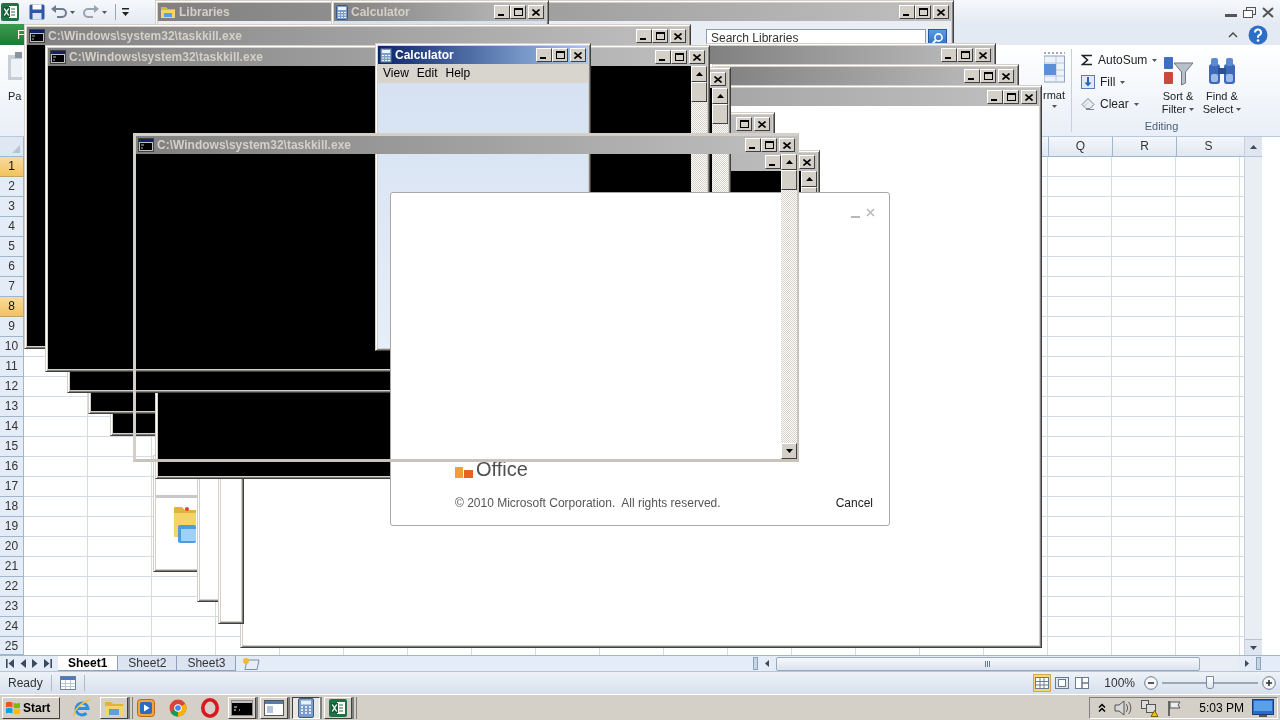  I want to click on row-header: 24, so click(12, 627).